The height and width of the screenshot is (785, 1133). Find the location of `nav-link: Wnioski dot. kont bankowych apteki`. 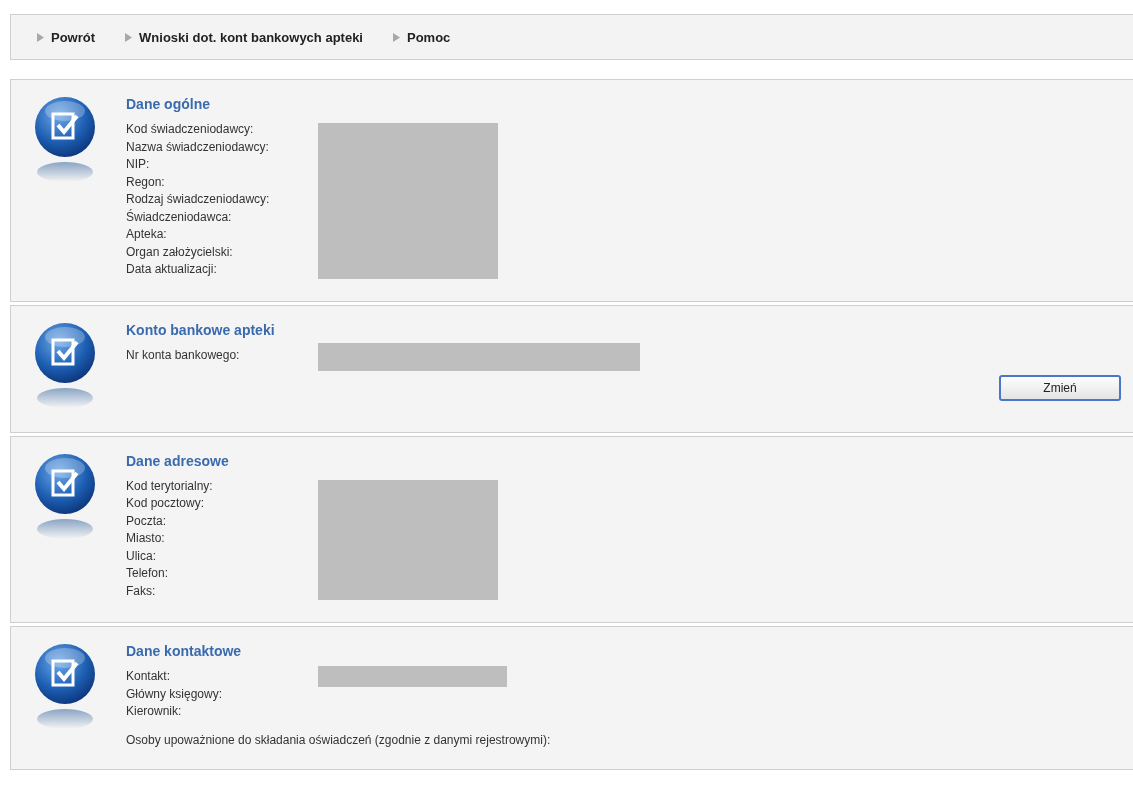

nav-link: Wnioski dot. kont bankowych apteki is located at coordinates (244, 37).